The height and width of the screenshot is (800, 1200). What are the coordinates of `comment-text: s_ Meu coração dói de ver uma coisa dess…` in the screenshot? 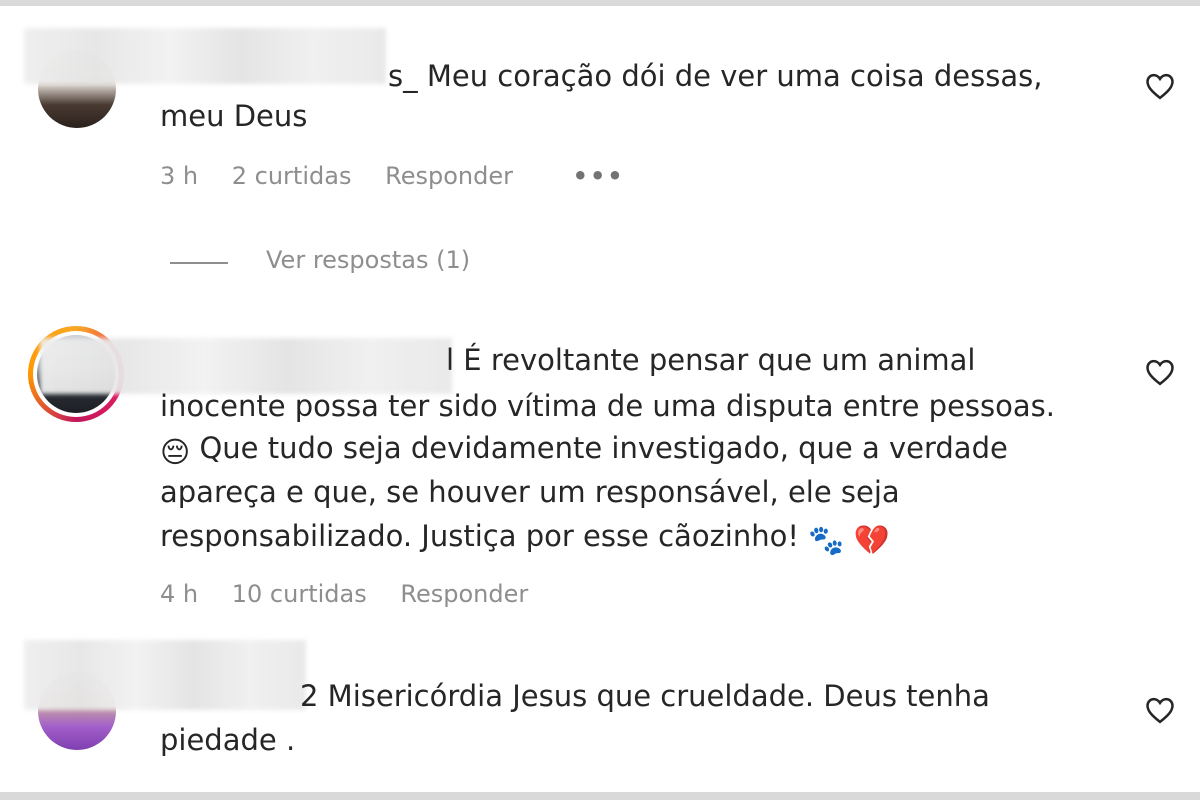 It's located at (715, 76).